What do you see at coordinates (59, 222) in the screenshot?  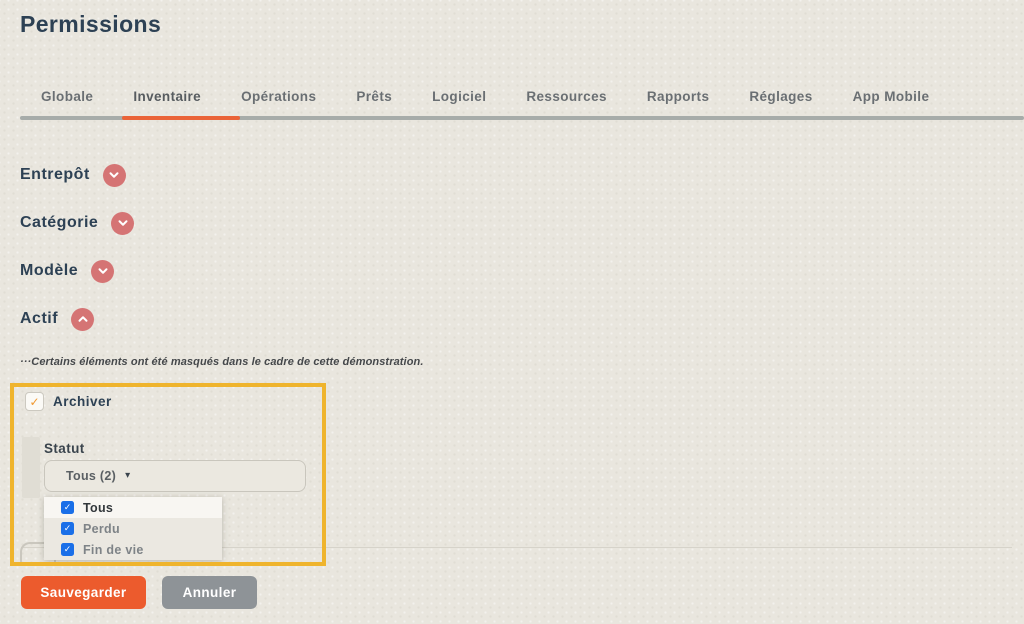 I see `section-label: Catégorie` at bounding box center [59, 222].